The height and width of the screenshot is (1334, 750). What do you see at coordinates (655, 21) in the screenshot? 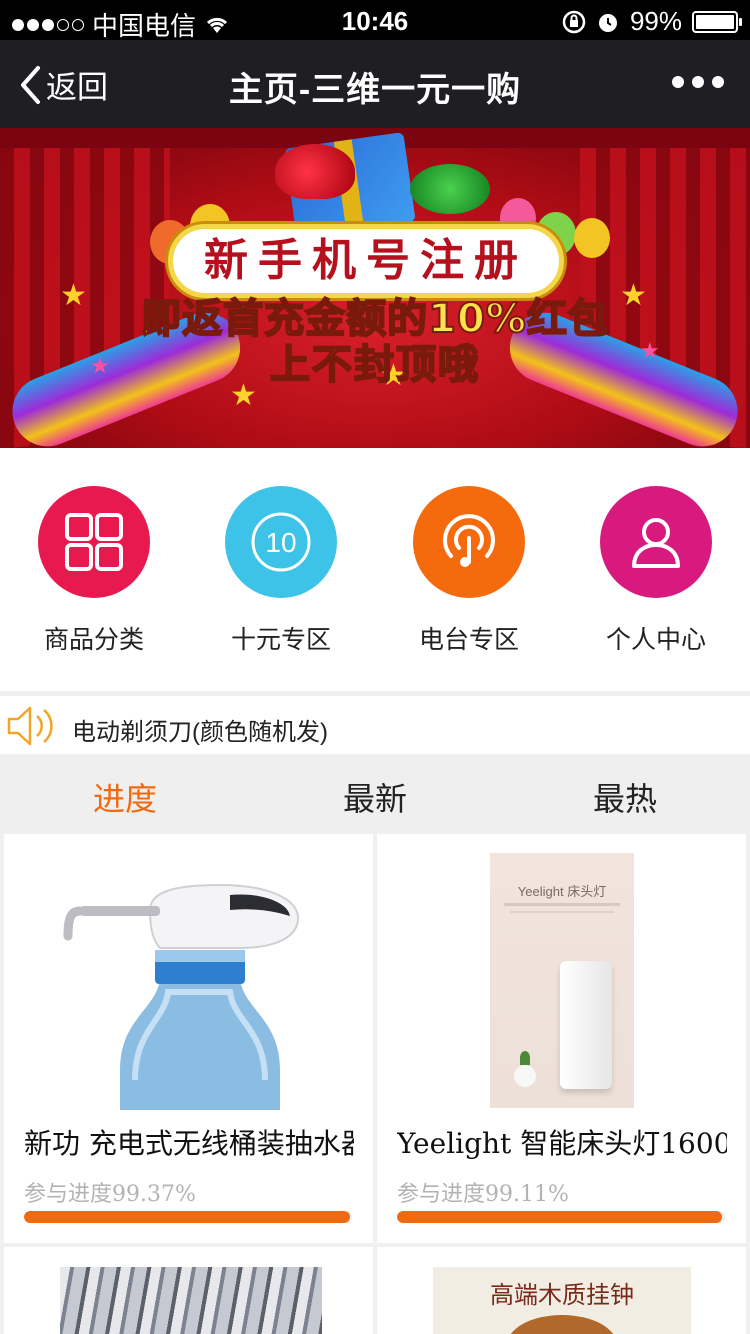
I see `battery-percent: 99%` at bounding box center [655, 21].